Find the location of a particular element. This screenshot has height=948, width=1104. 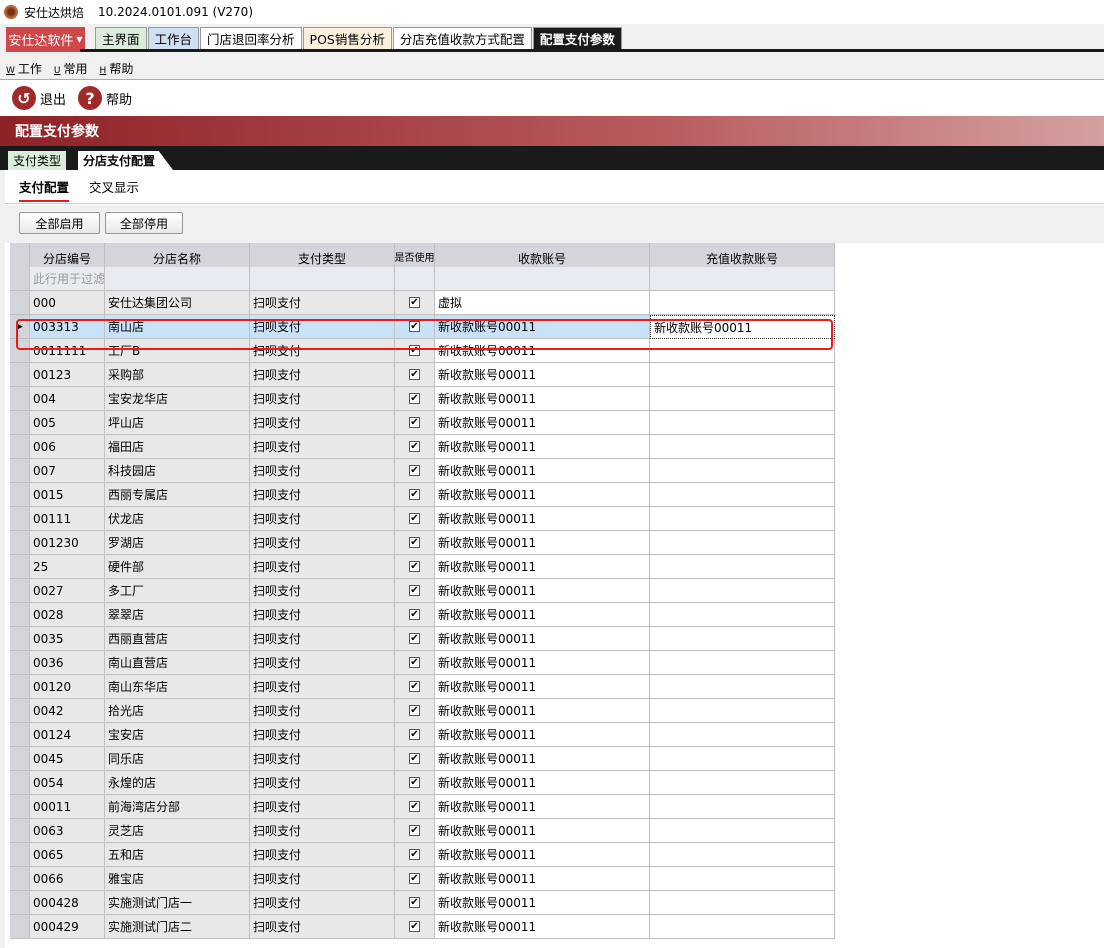

table-row: 000 安仕达集团公司 扫呗支付 ✔ 虚拟 is located at coordinates (423, 303).